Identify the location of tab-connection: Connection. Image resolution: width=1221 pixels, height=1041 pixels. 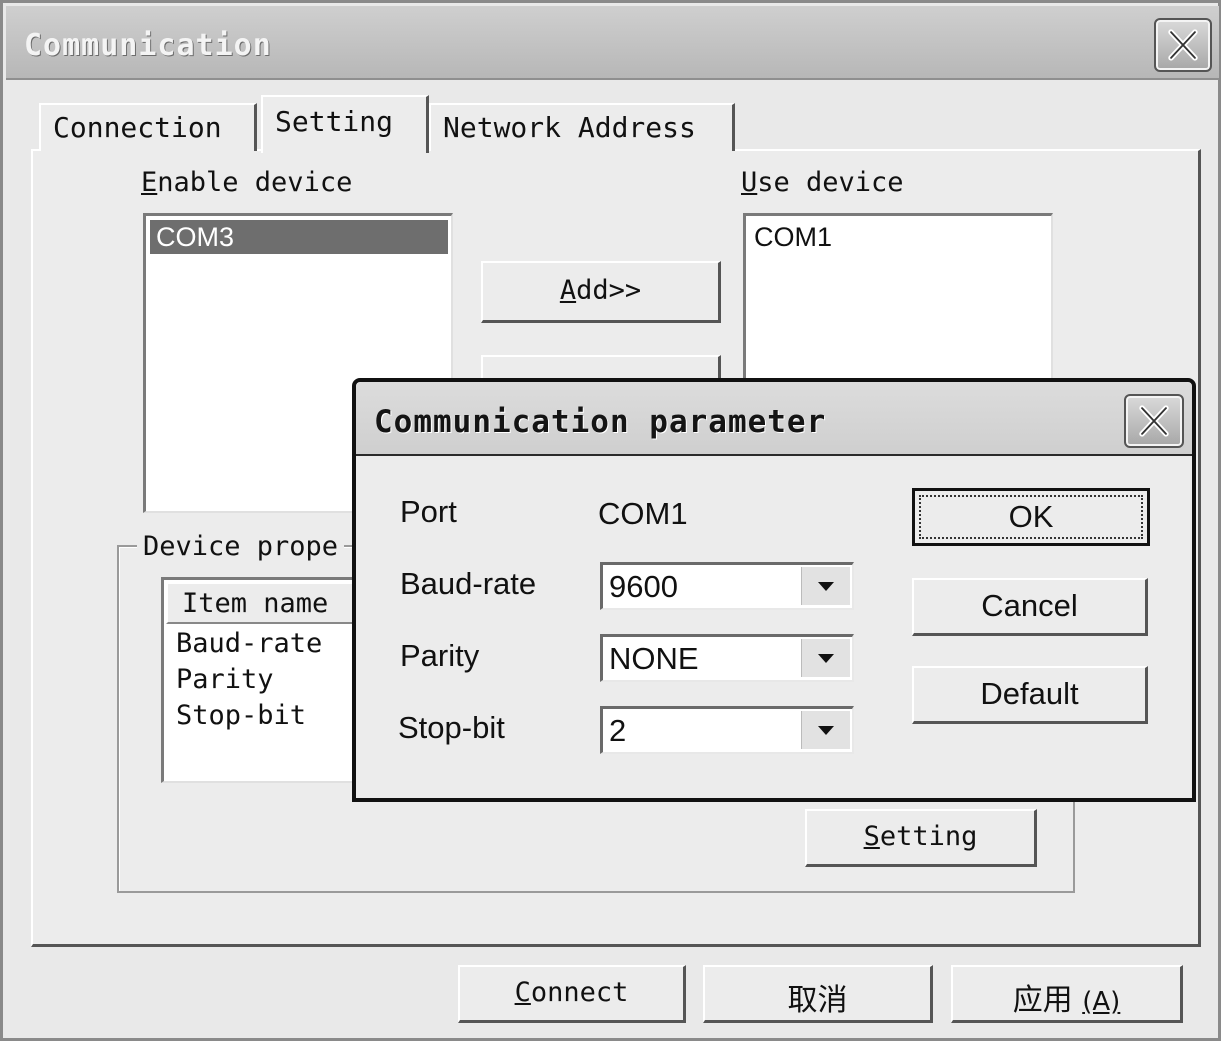
(148, 127).